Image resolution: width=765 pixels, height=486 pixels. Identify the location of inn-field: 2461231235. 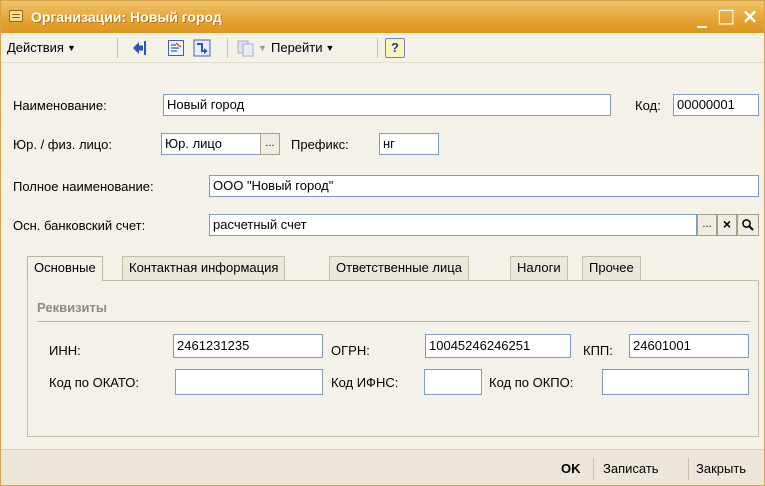
(248, 346).